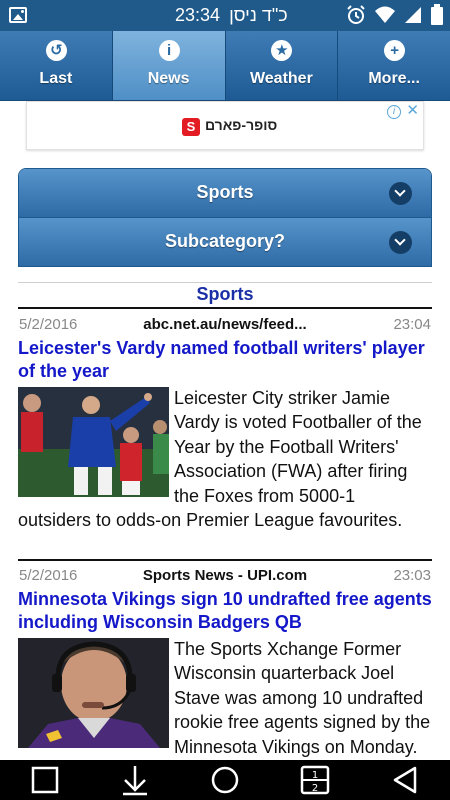  I want to click on square-icon, so click(45, 780).